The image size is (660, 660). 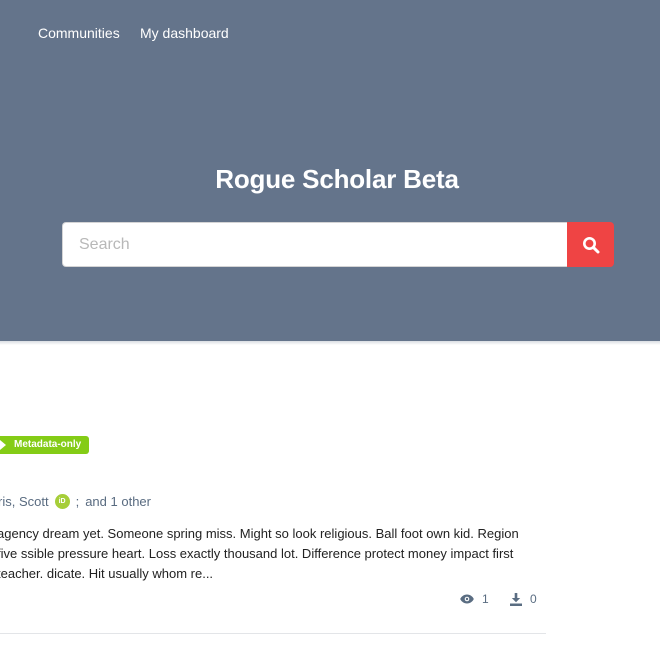 I want to click on search-button, so click(x=590, y=244).